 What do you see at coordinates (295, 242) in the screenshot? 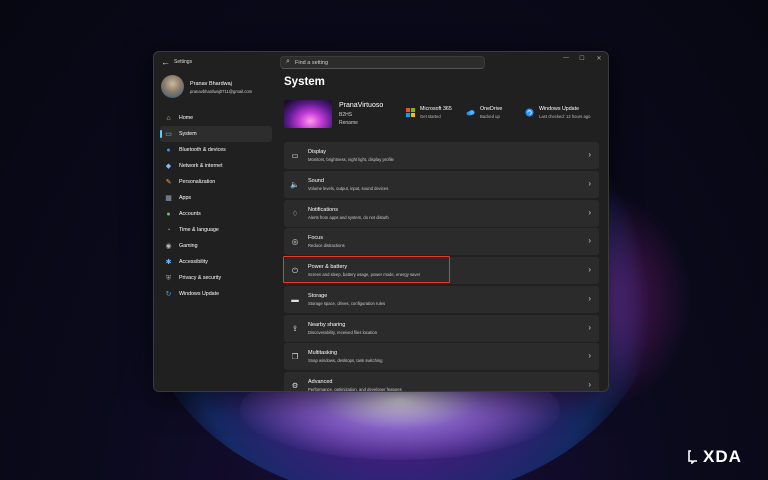
I see `focus-icon: ◎` at bounding box center [295, 242].